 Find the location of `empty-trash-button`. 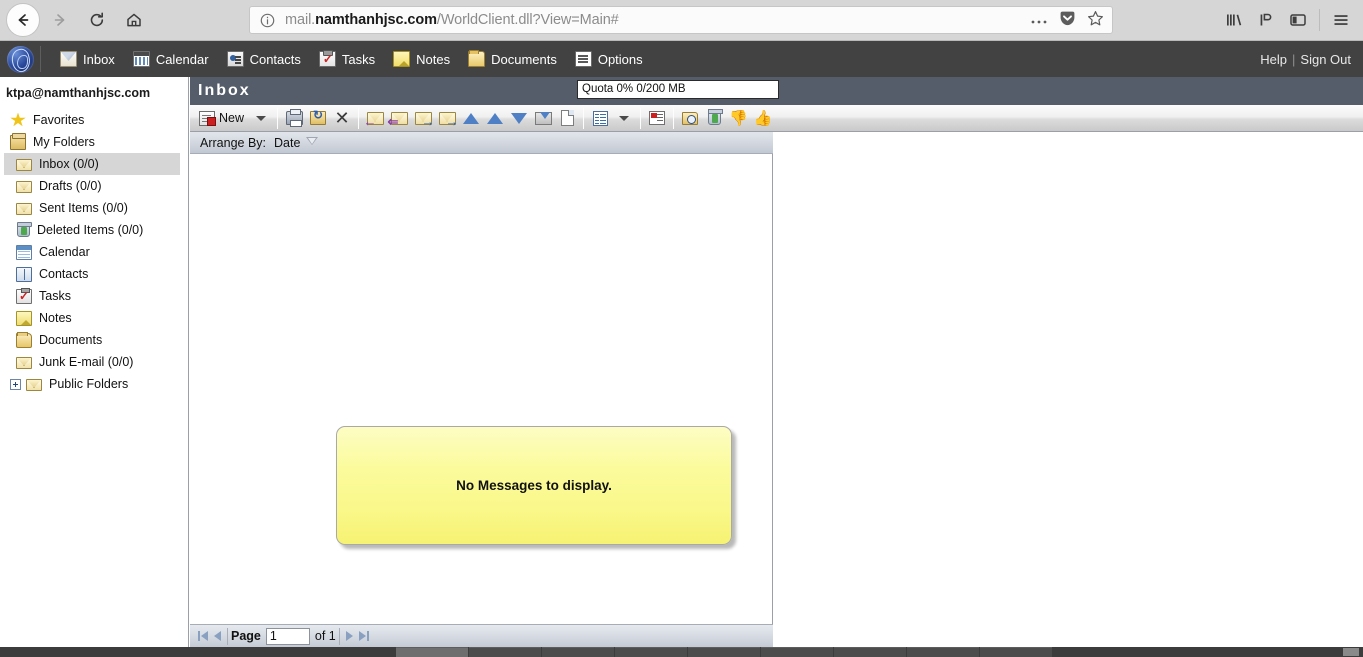

empty-trash-button is located at coordinates (714, 118).